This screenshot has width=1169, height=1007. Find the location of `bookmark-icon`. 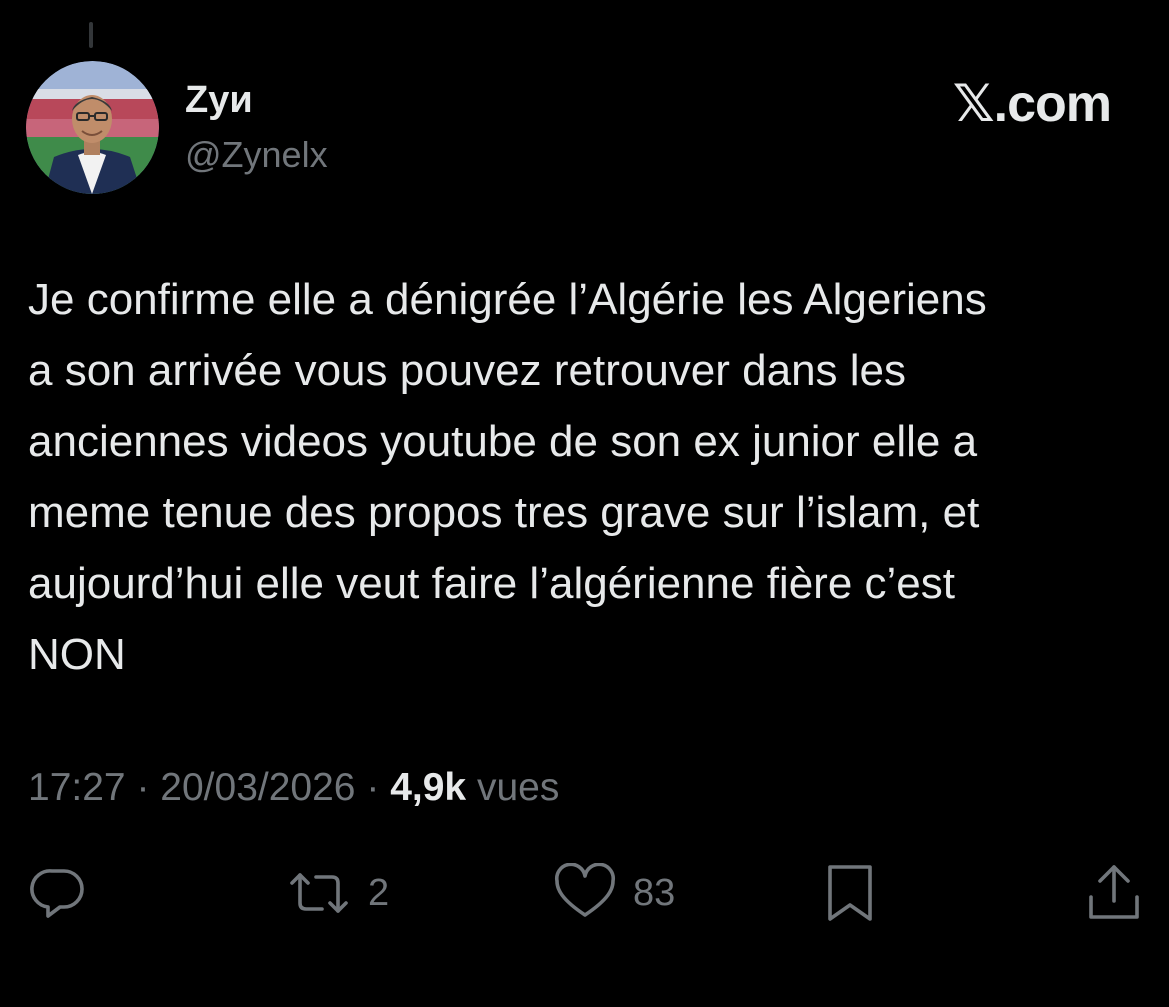

bookmark-icon is located at coordinates (850, 893).